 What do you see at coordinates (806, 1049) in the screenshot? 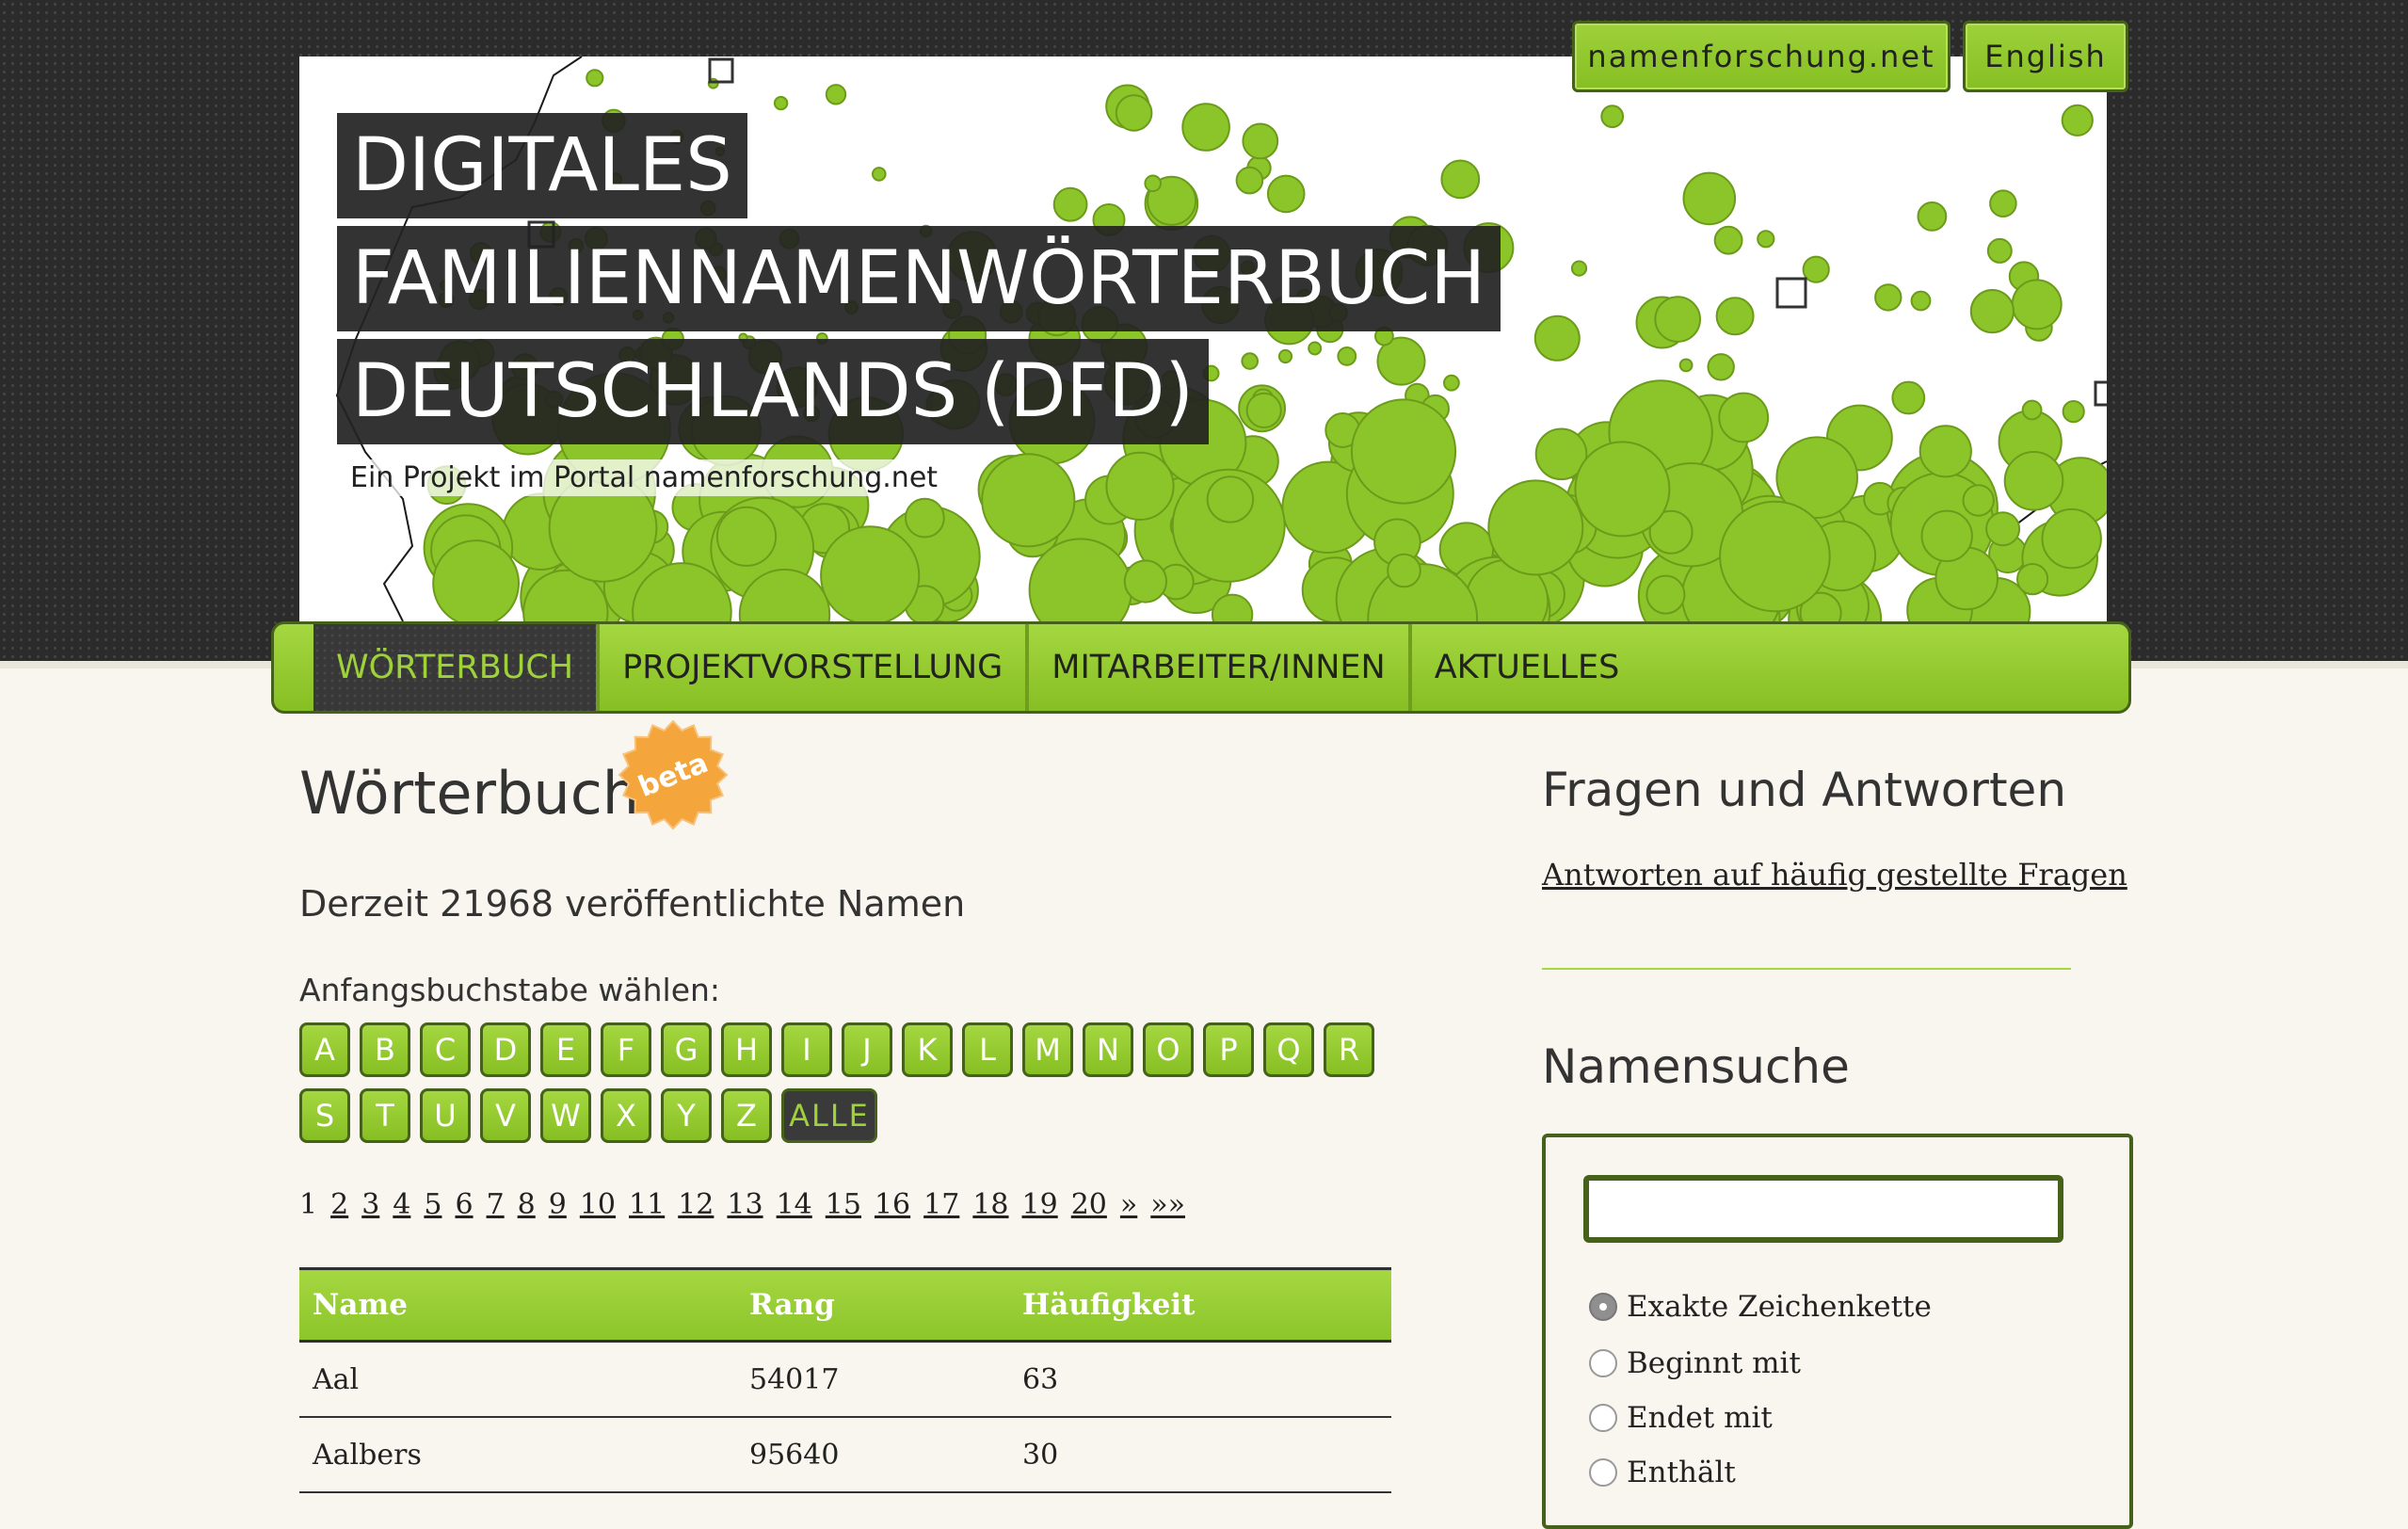
I see `letter-button-i: I` at bounding box center [806, 1049].